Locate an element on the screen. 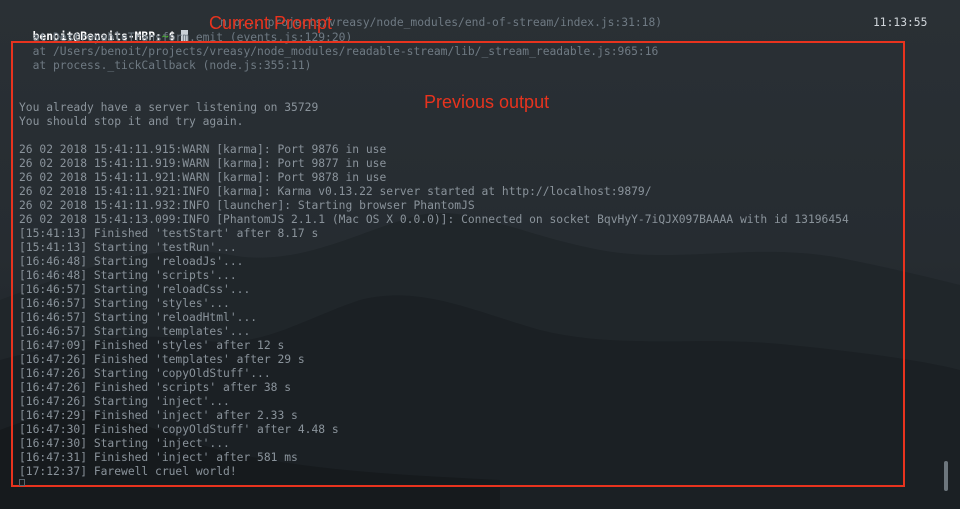 This screenshot has width=960, height=509. input-marker is located at coordinates (22, 482).